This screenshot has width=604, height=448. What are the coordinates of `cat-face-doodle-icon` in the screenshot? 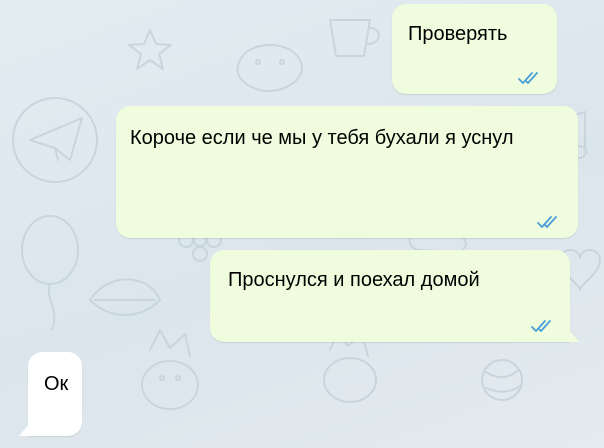 It's located at (350, 367).